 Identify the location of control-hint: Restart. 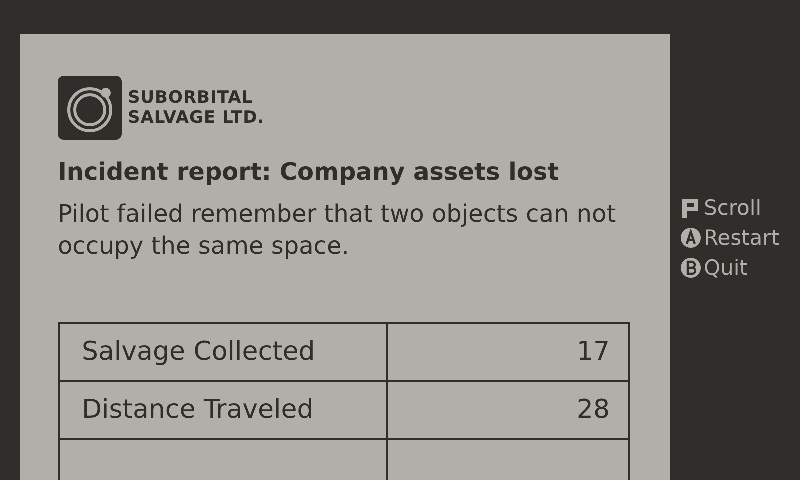
(742, 238).